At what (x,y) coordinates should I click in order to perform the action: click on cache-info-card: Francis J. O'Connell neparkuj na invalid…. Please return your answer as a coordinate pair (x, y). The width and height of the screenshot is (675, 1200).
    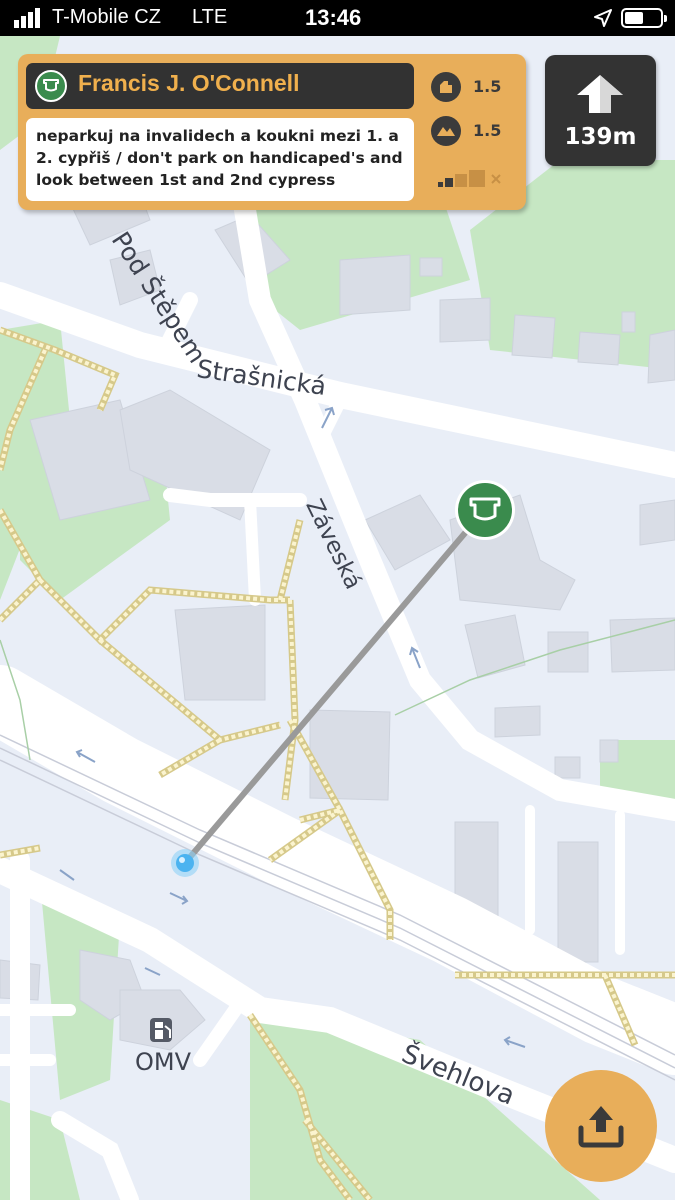
    Looking at the image, I should click on (272, 132).